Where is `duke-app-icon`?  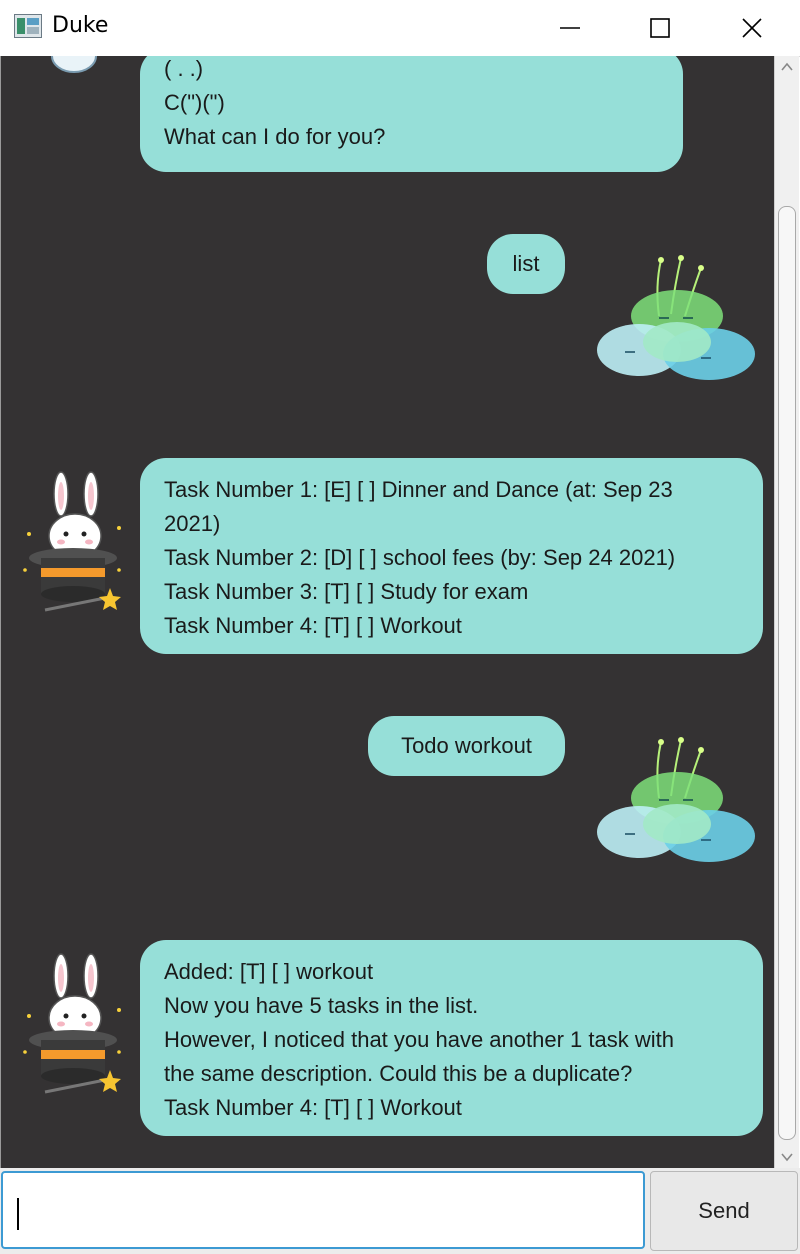
duke-app-icon is located at coordinates (28, 26).